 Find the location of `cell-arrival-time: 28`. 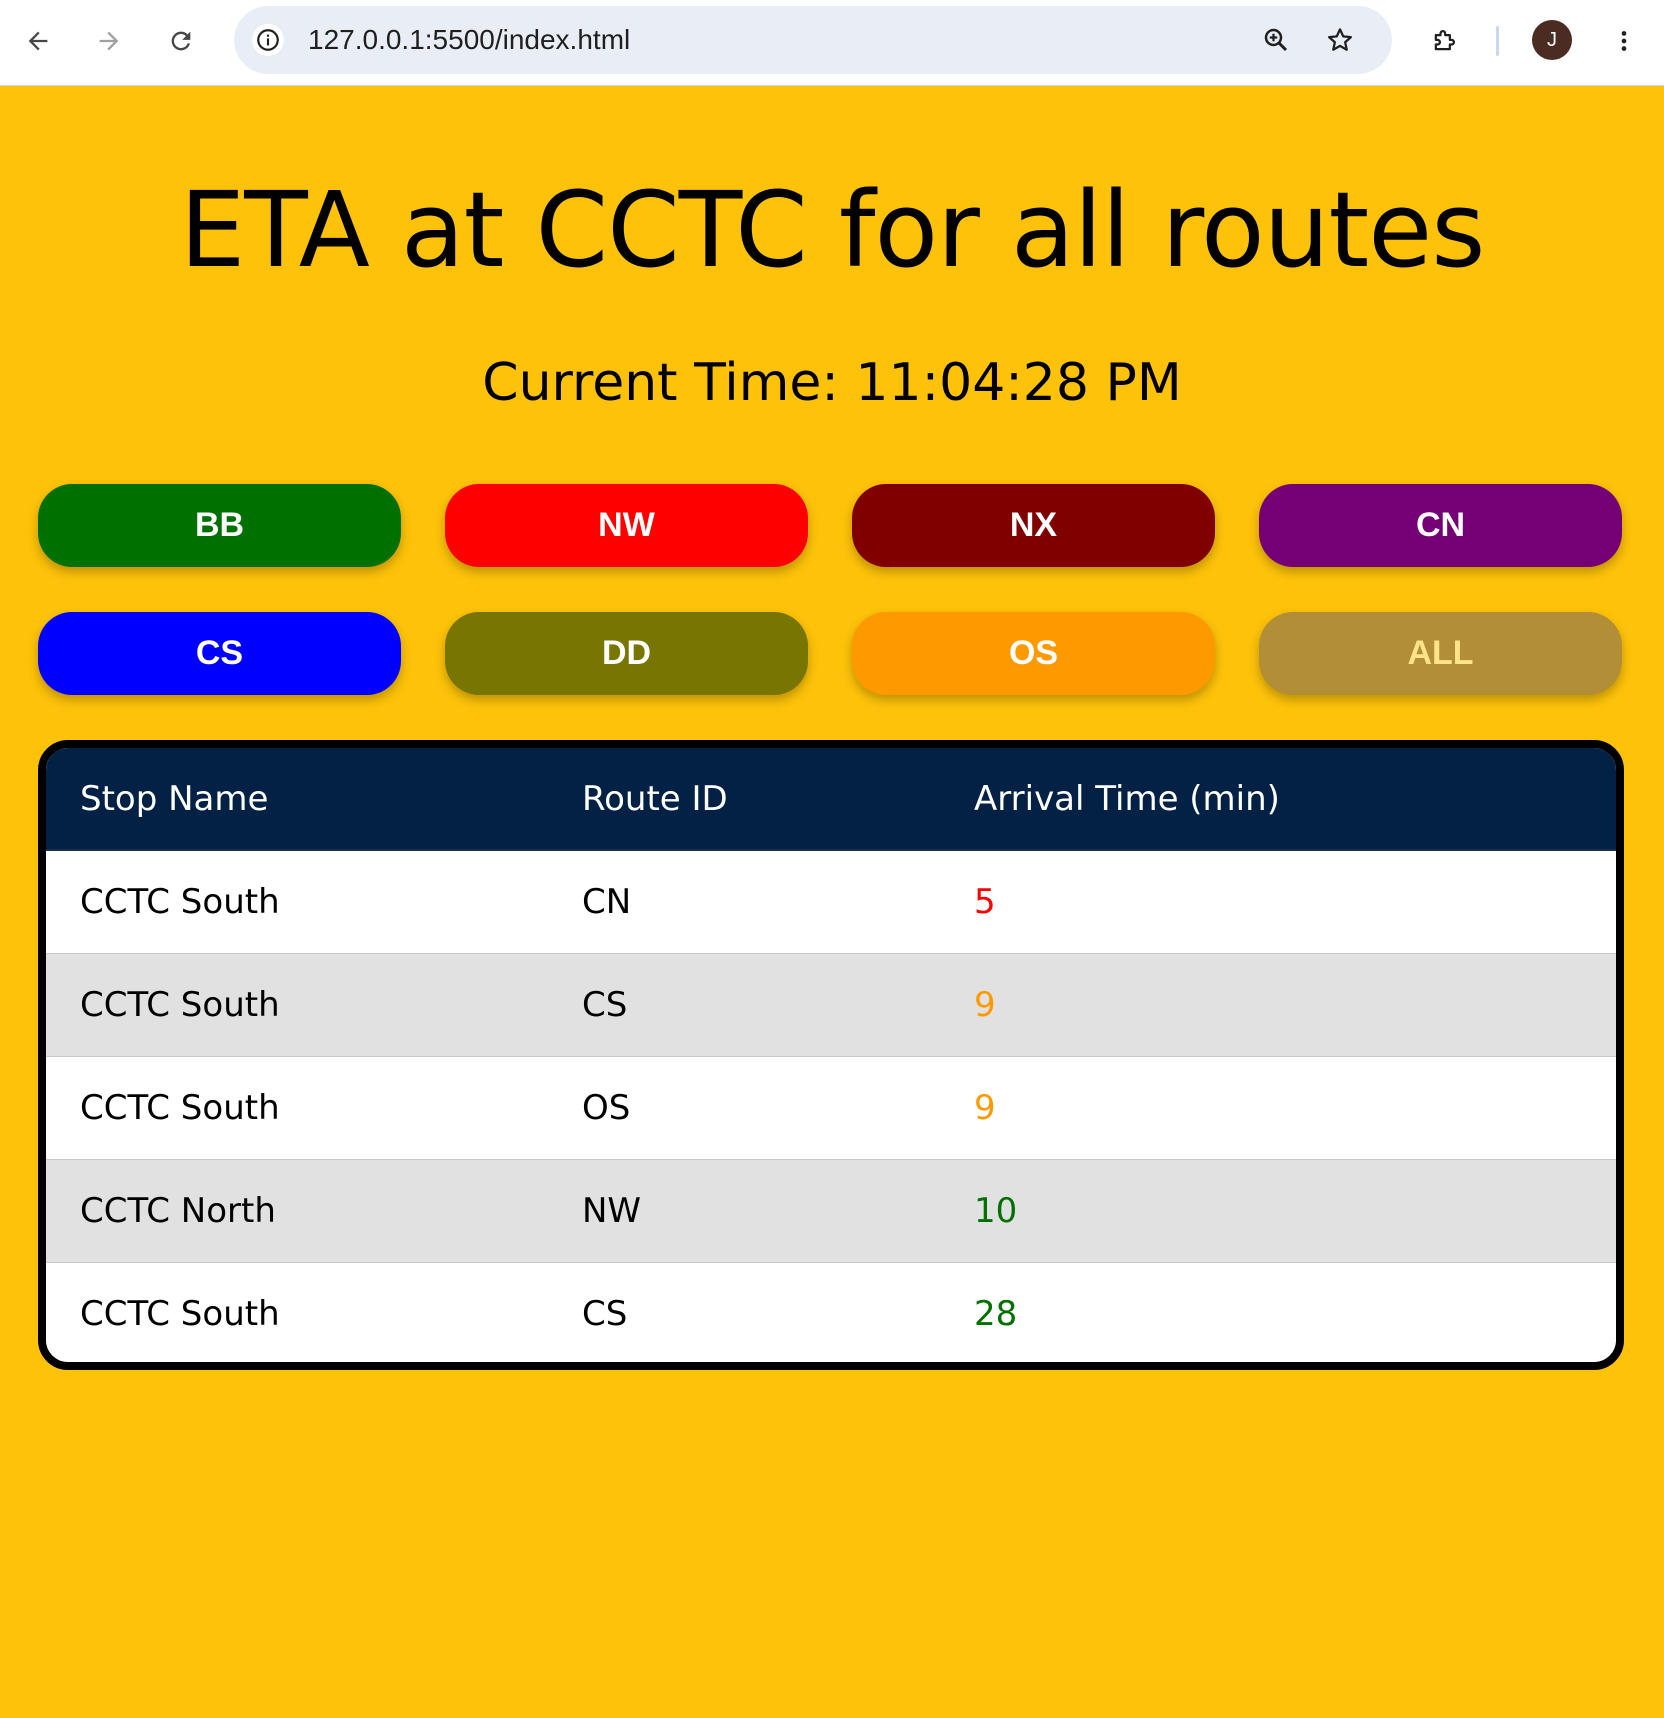

cell-arrival-time: 28 is located at coordinates (1278, 1312).